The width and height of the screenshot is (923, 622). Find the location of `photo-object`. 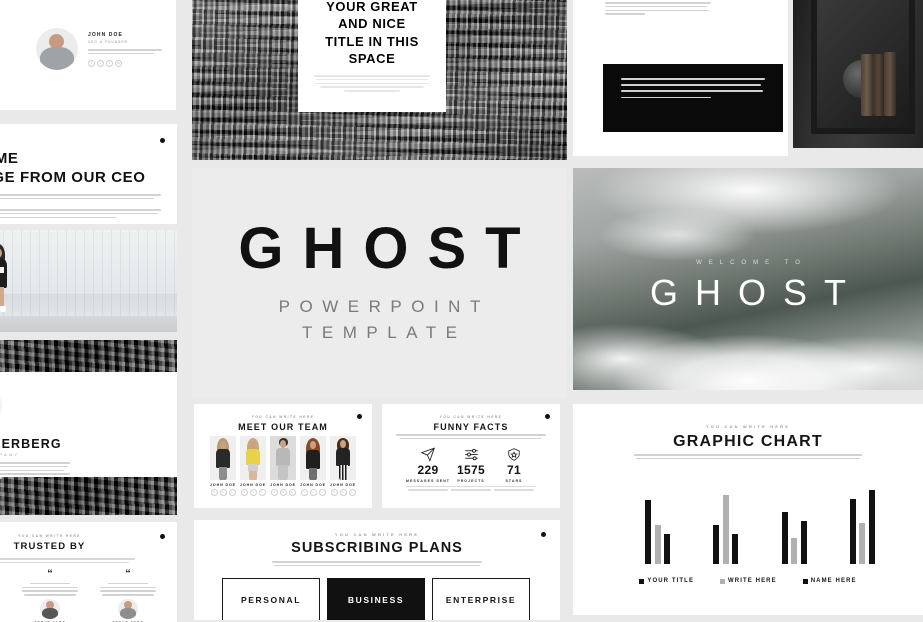

photo-object is located at coordinates (867, 85).